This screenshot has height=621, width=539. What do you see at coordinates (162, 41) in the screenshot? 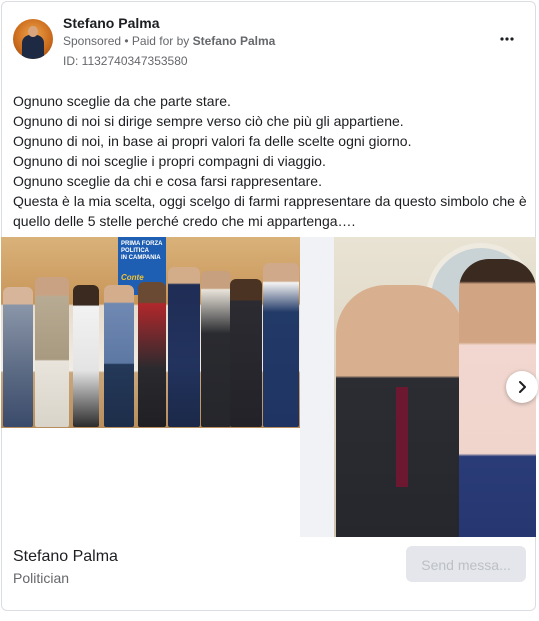
I see `paid-for-prefix: Paid for by` at bounding box center [162, 41].